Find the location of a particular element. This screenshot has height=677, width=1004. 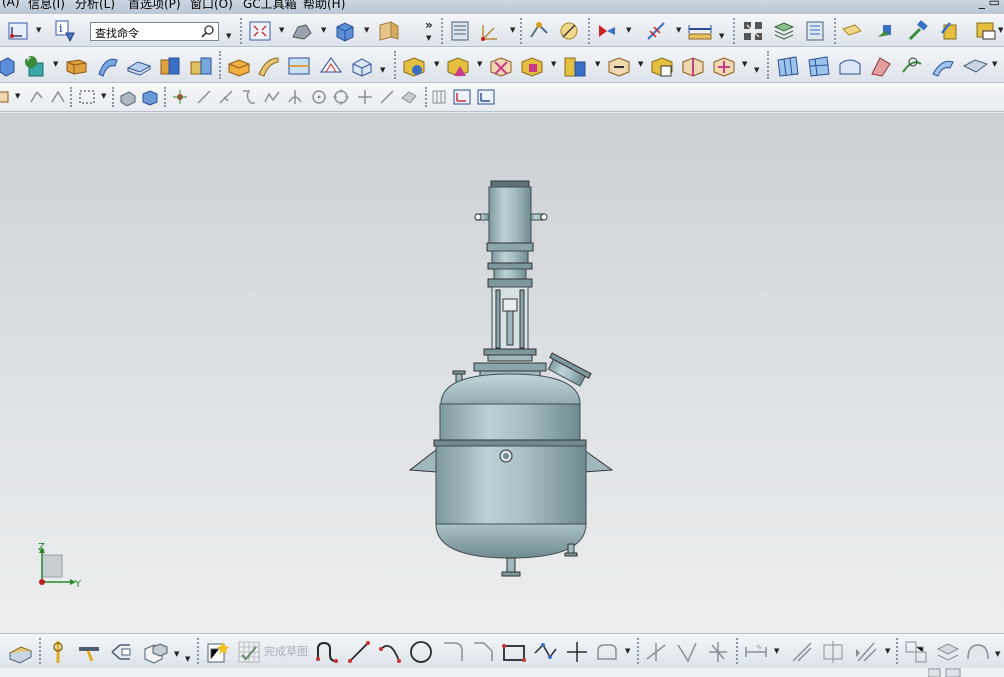

select-feature-icon is located at coordinates (128, 97).